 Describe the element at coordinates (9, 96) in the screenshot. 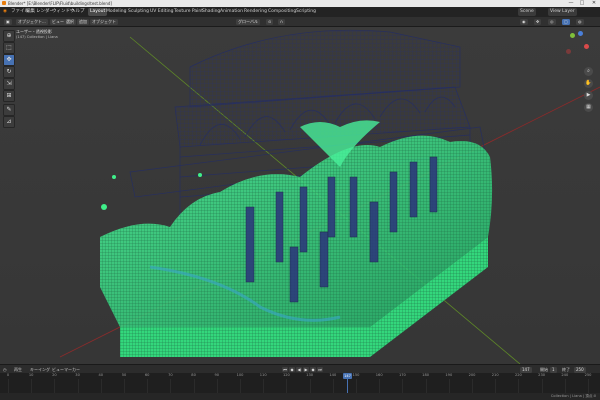

I see `transform-icon: ⊞` at that location.